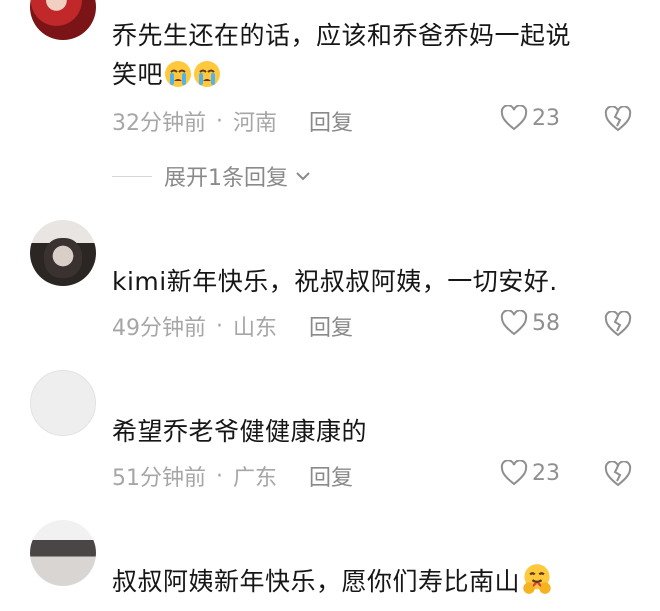 This screenshot has height=611, width=660. I want to click on comment-text: 叔叔阿姨新年快乐，愿你们寿比南山, so click(332, 581).